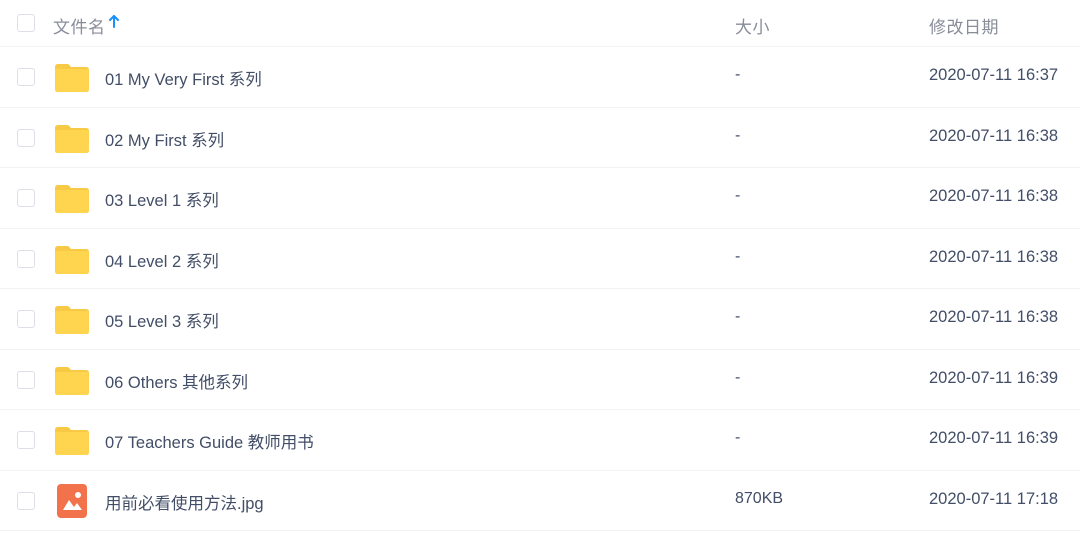  What do you see at coordinates (759, 498) in the screenshot?
I see `file-size: 870KB` at bounding box center [759, 498].